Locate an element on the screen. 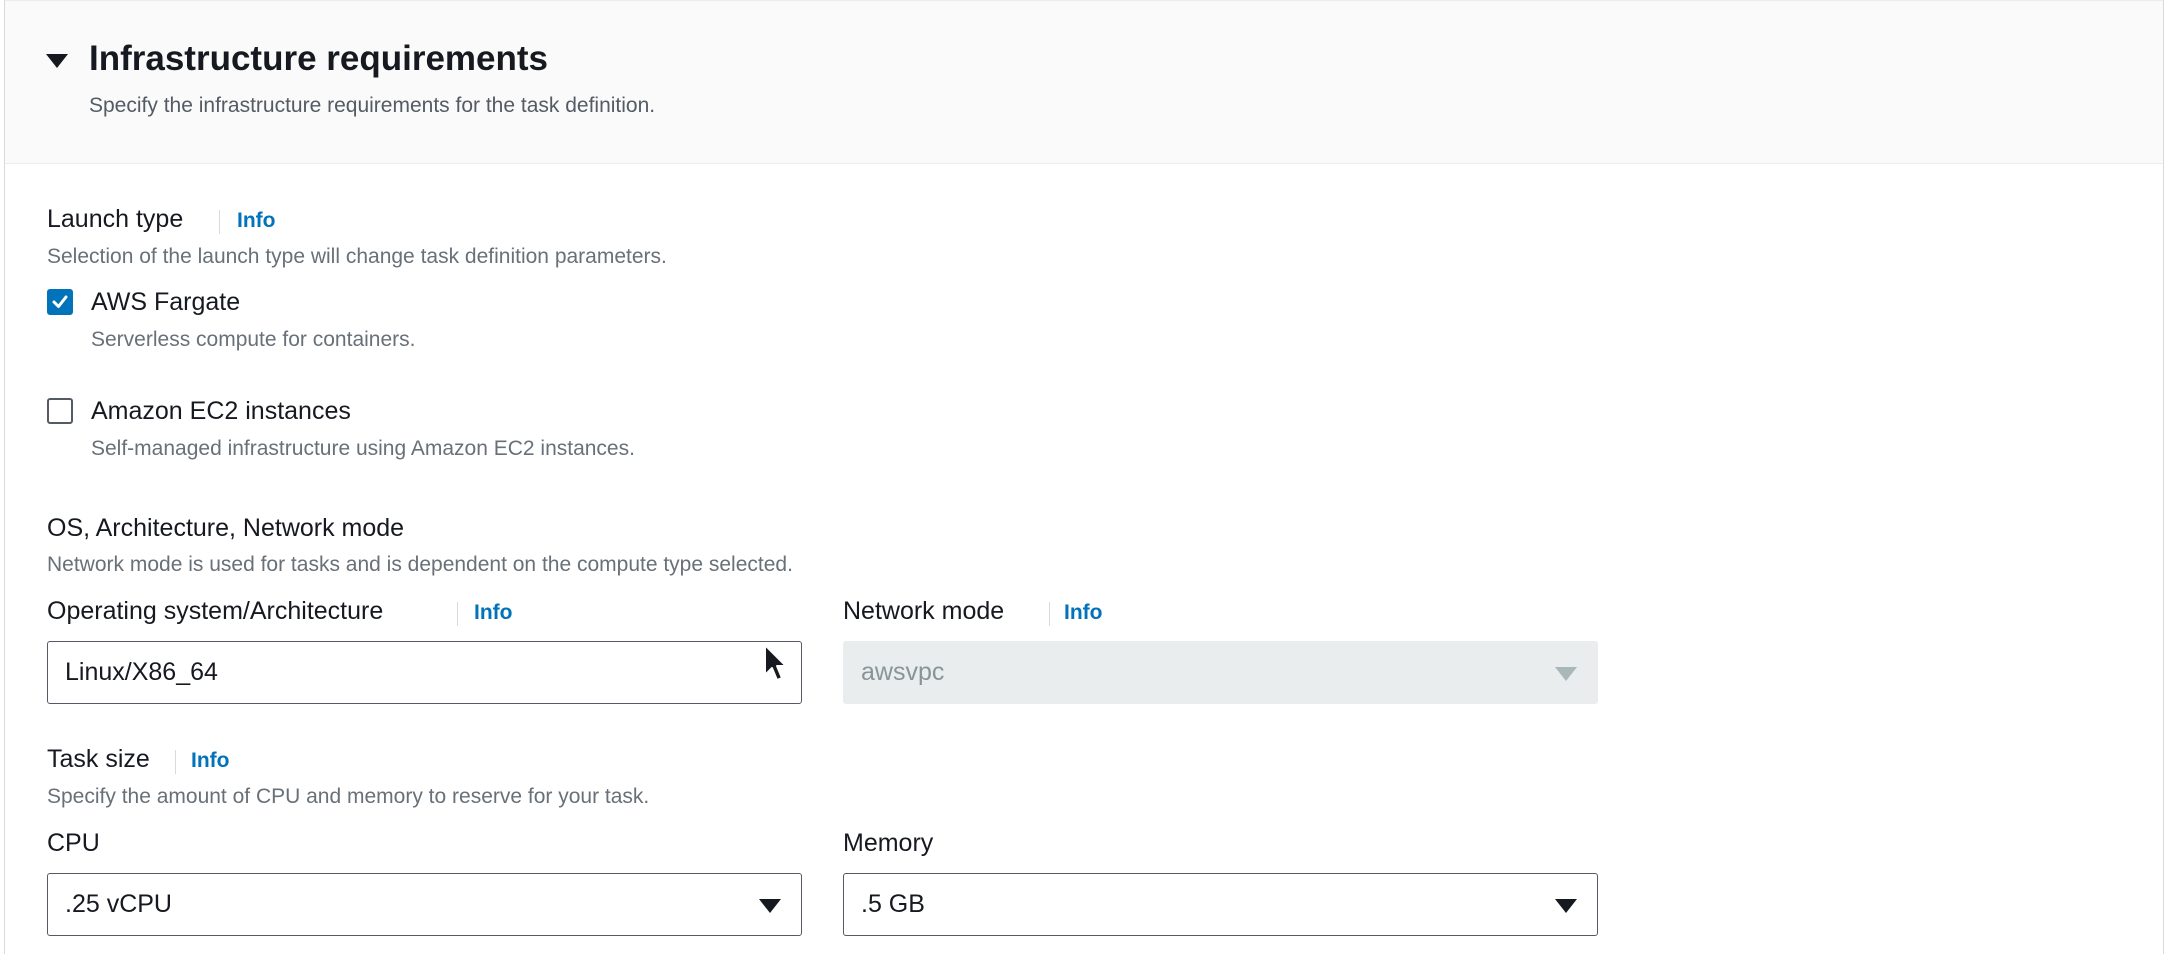  aws-fargate-label: AWS Fargate is located at coordinates (165, 302).